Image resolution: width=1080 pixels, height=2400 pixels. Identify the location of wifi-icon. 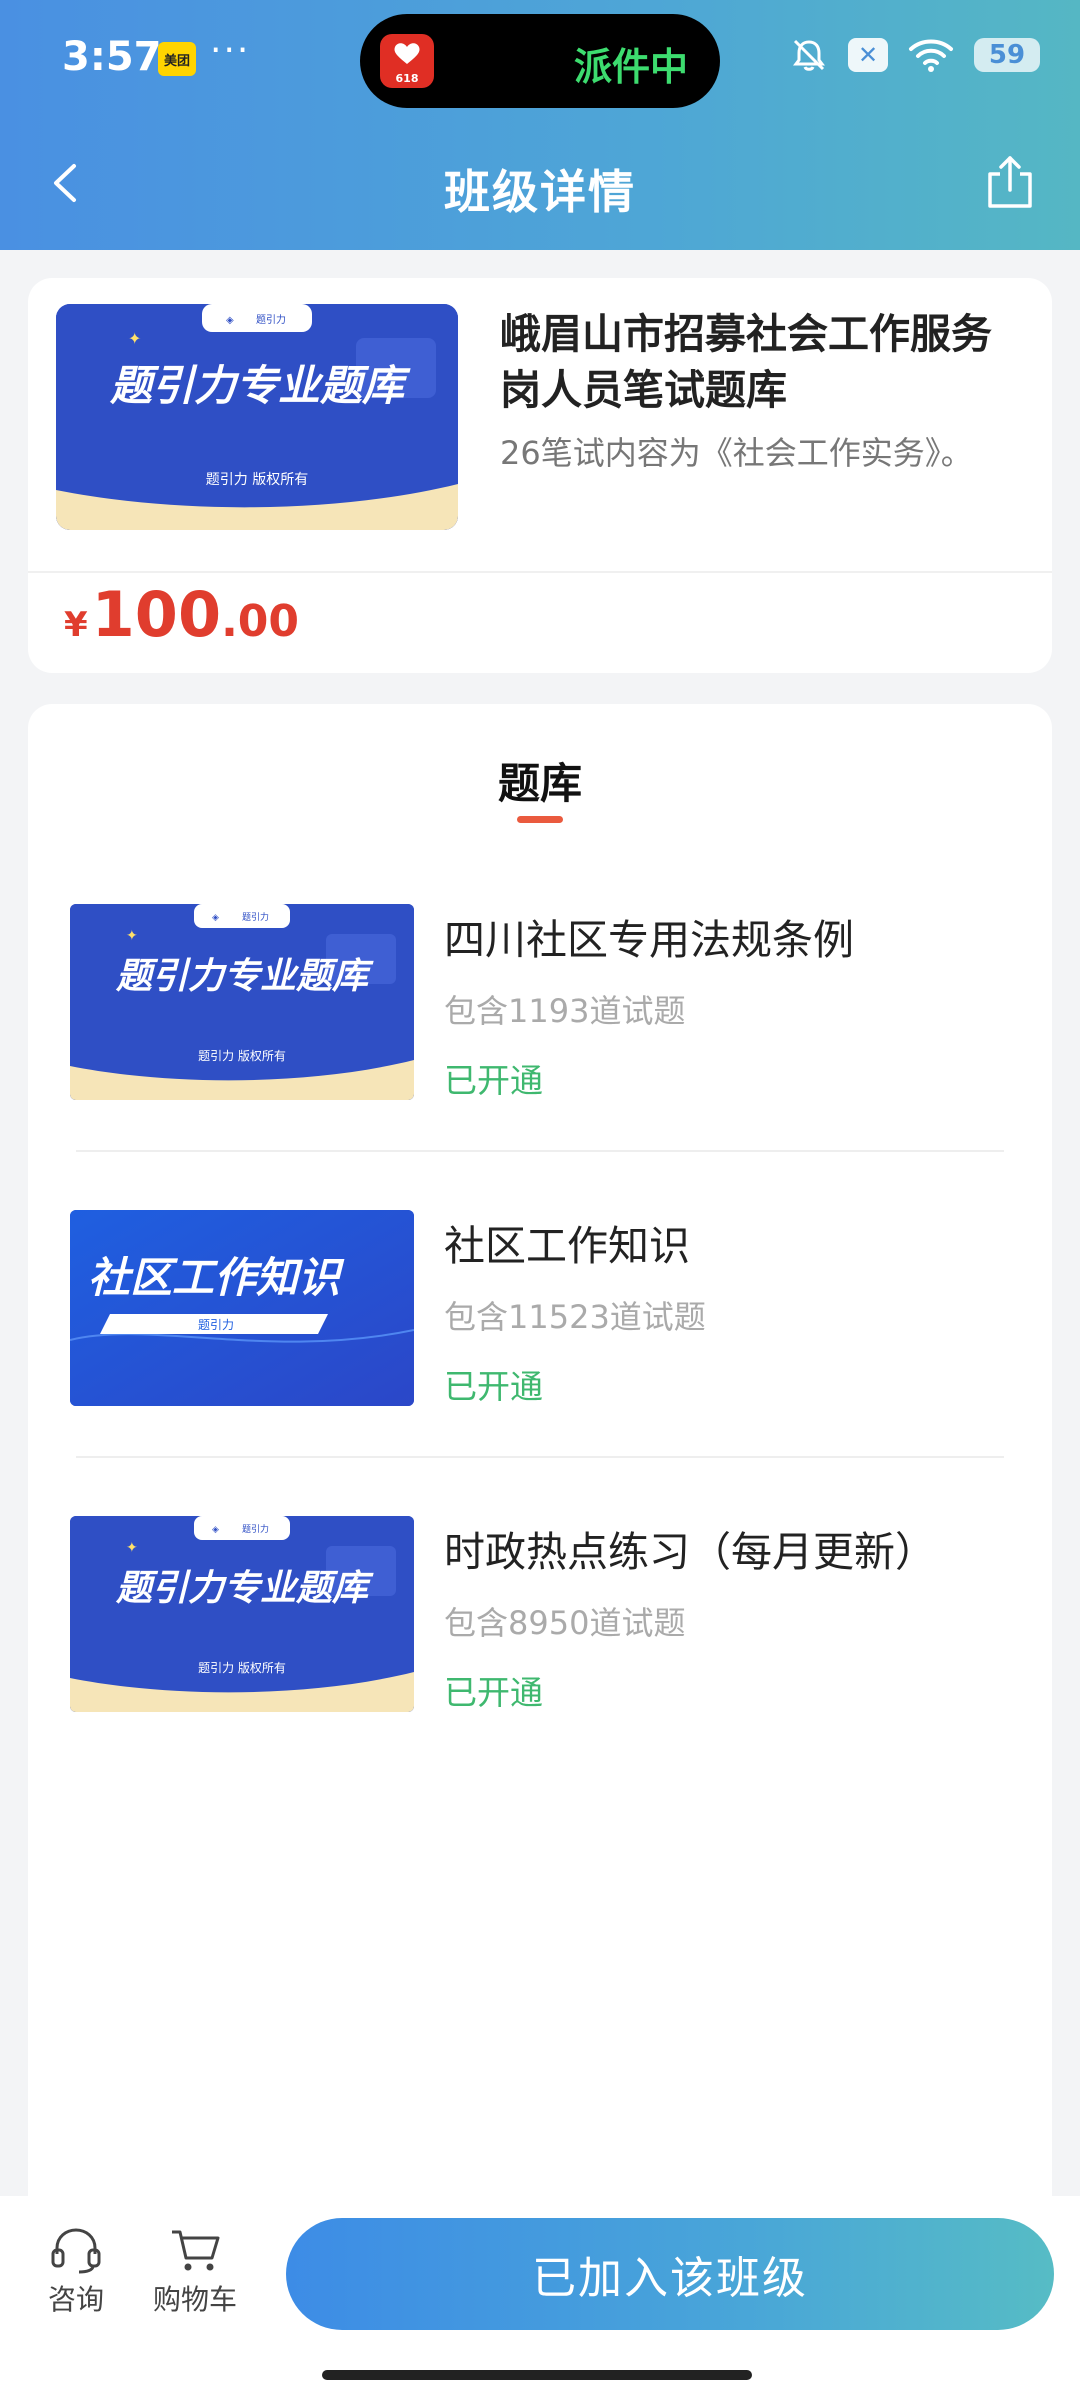
(931, 55).